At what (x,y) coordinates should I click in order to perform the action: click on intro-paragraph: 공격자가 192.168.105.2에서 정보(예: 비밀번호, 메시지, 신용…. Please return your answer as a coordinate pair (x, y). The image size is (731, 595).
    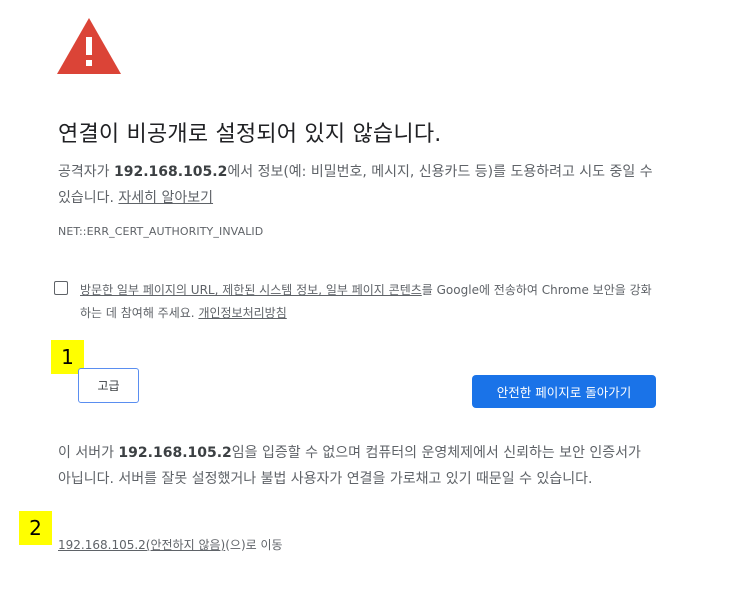
    Looking at the image, I should click on (358, 185).